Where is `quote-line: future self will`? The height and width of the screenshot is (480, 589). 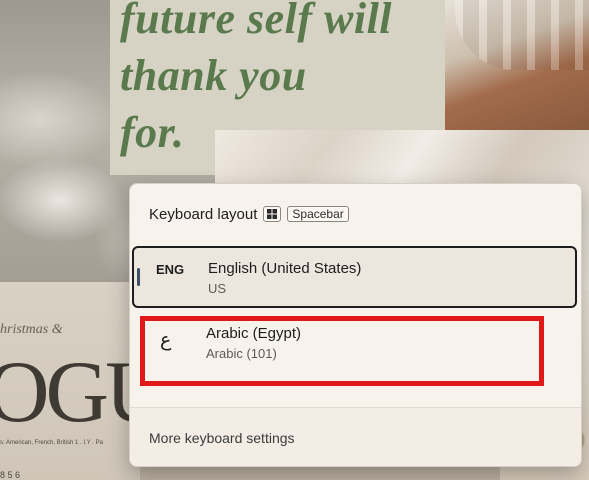
quote-line: future self will is located at coordinates (256, 21).